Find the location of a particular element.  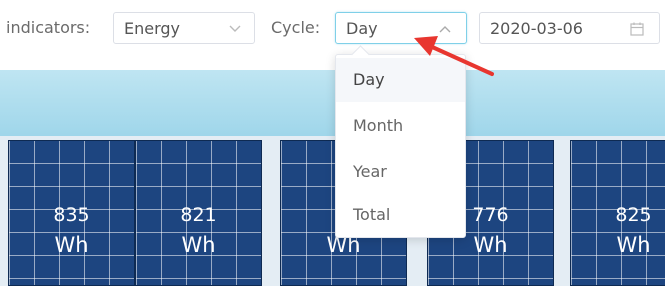

cycle-option-month: Month is located at coordinates (400, 126).